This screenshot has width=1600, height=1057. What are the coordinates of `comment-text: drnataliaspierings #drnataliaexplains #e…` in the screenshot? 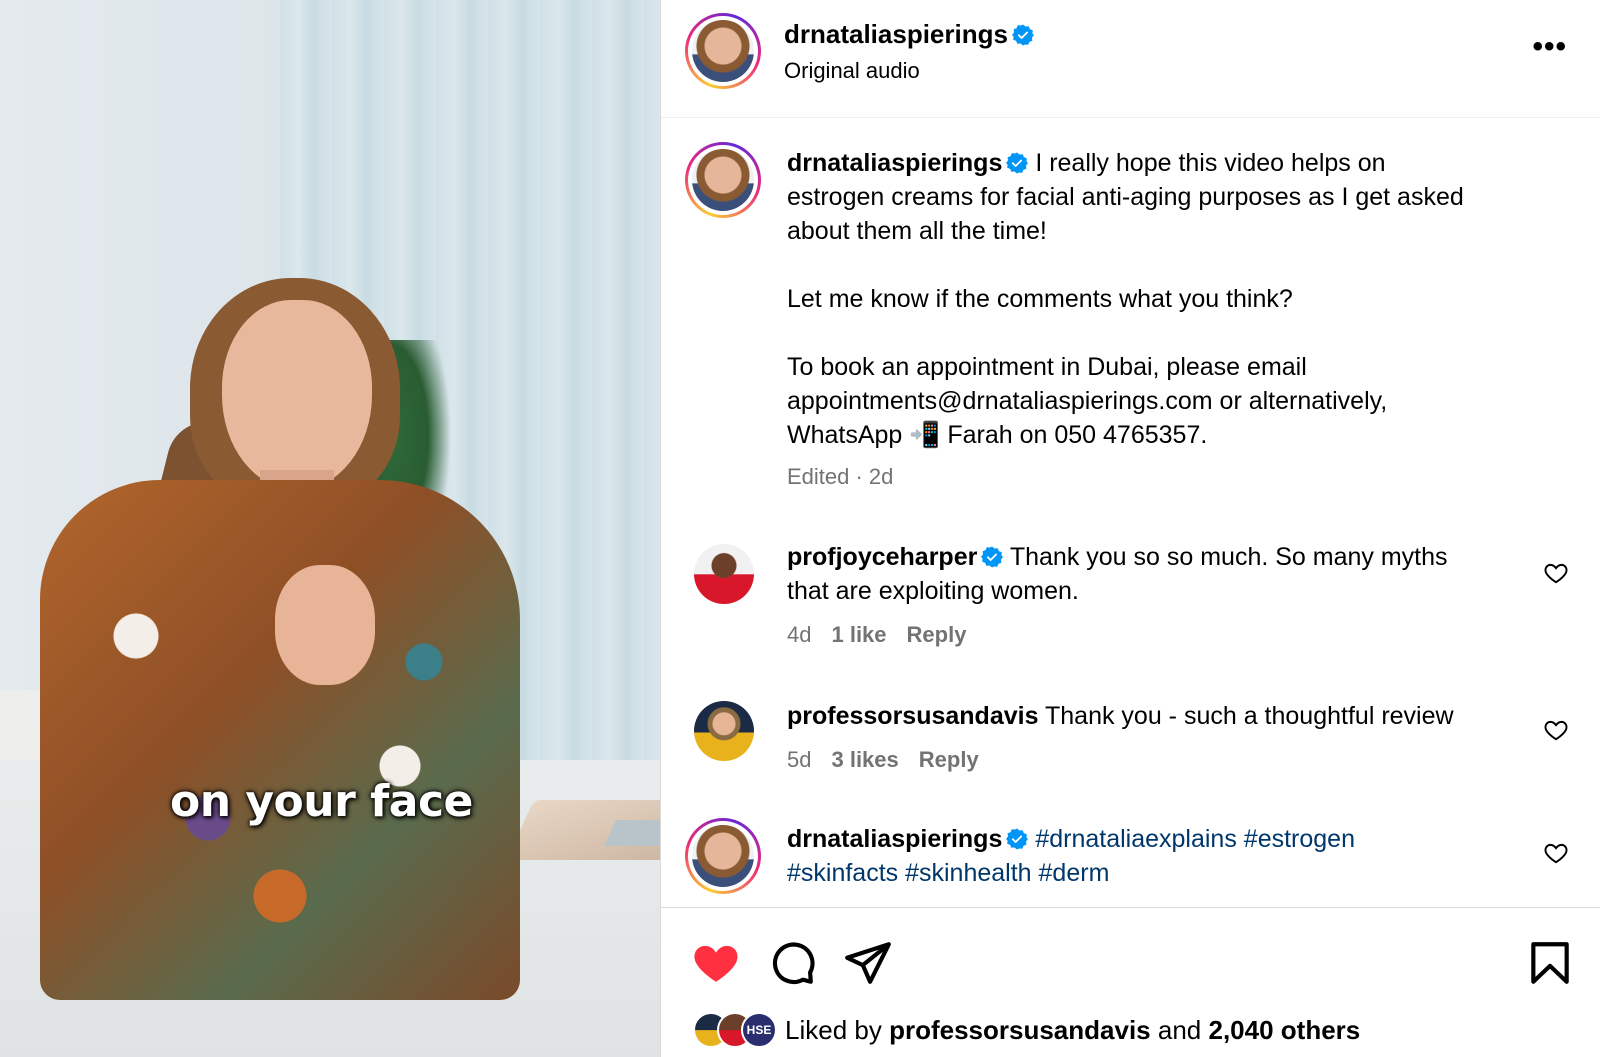 It's located at (1157, 856).